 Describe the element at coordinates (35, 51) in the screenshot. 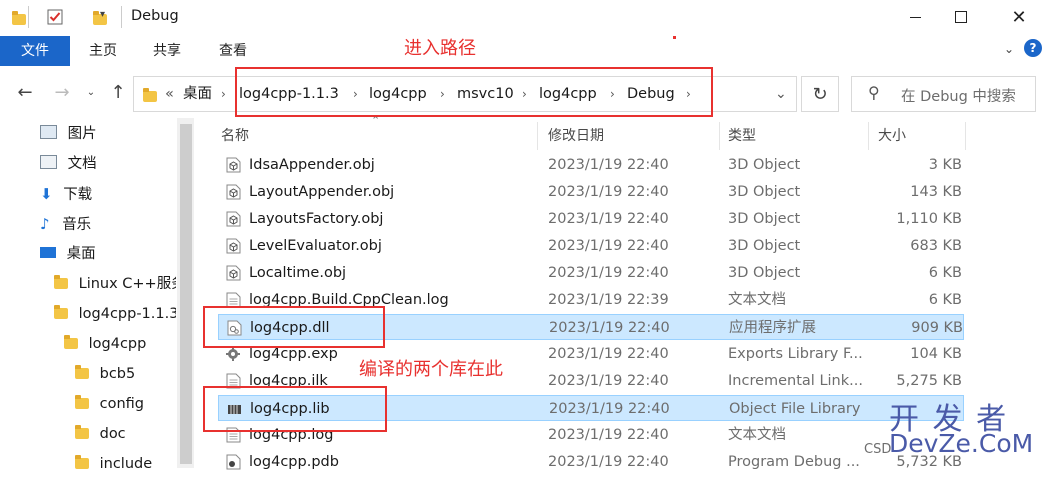

I see `tab-file: 文件` at that location.